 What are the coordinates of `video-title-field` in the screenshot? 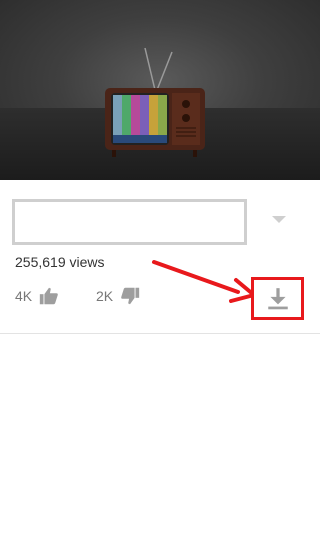 It's located at (129, 222).